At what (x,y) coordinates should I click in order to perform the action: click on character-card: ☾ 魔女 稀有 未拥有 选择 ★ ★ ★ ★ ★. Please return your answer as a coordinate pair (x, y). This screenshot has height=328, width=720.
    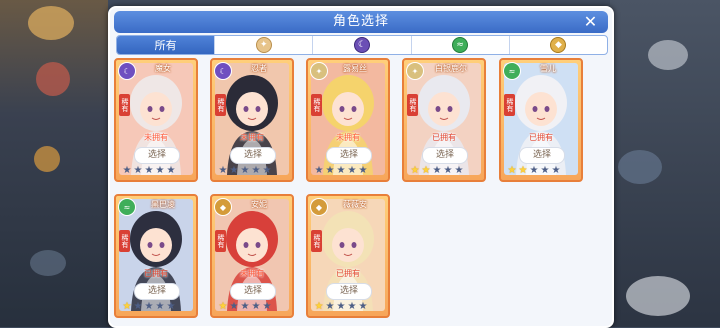
    Looking at the image, I should click on (156, 120).